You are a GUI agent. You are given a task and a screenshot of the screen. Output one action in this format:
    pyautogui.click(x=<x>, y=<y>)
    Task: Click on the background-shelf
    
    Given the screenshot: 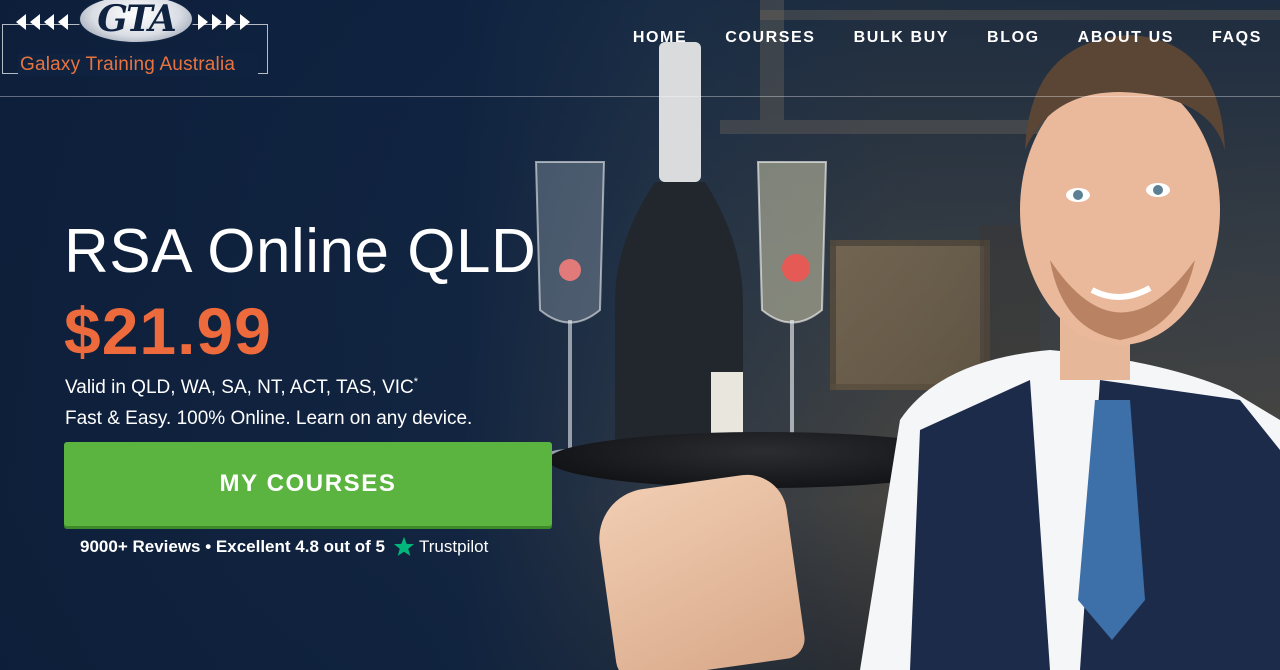 What is the action you would take?
    pyautogui.click(x=772, y=60)
    